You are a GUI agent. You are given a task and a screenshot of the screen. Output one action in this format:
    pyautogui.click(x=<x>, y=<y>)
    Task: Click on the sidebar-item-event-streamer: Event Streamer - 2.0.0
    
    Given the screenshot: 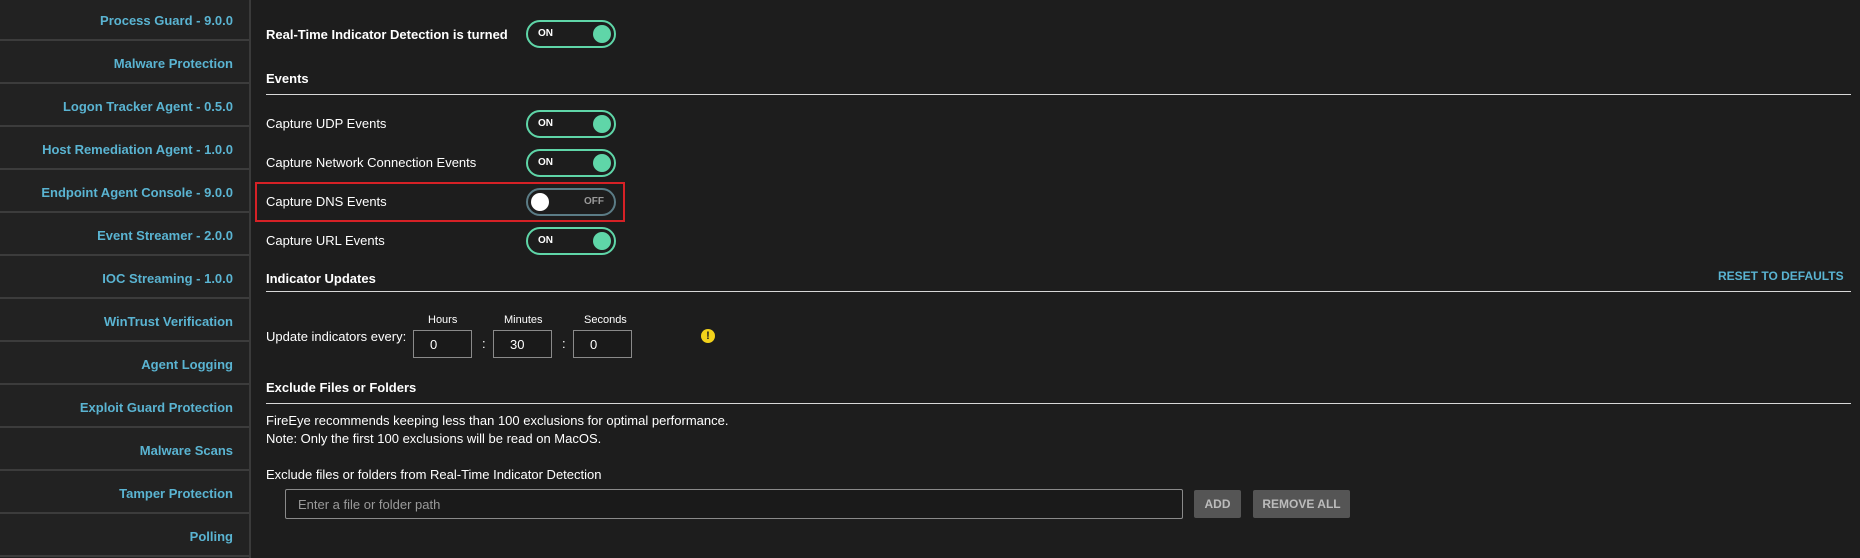 What is the action you would take?
    pyautogui.click(x=124, y=235)
    